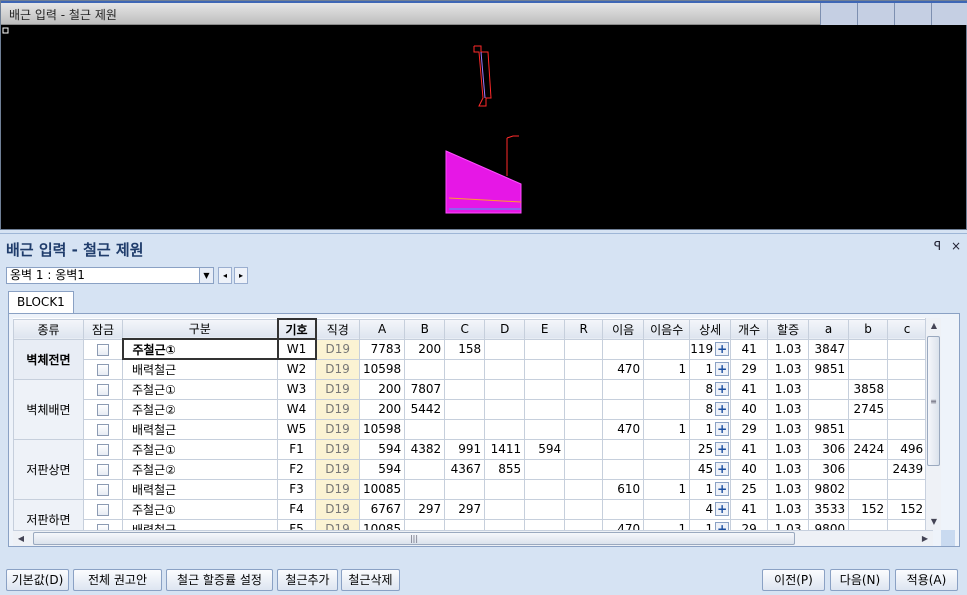  I want to click on table-row: 벽체배면 주철근① W3 D19 200 7807 8 +41 1.03 3858, so click(470, 409).